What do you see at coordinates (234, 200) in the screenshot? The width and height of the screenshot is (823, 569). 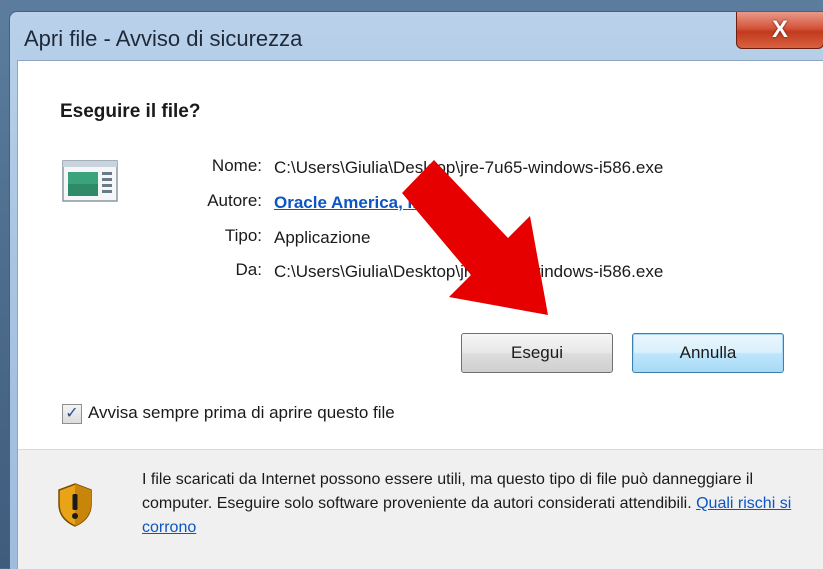 I see `field-label: Autore:` at bounding box center [234, 200].